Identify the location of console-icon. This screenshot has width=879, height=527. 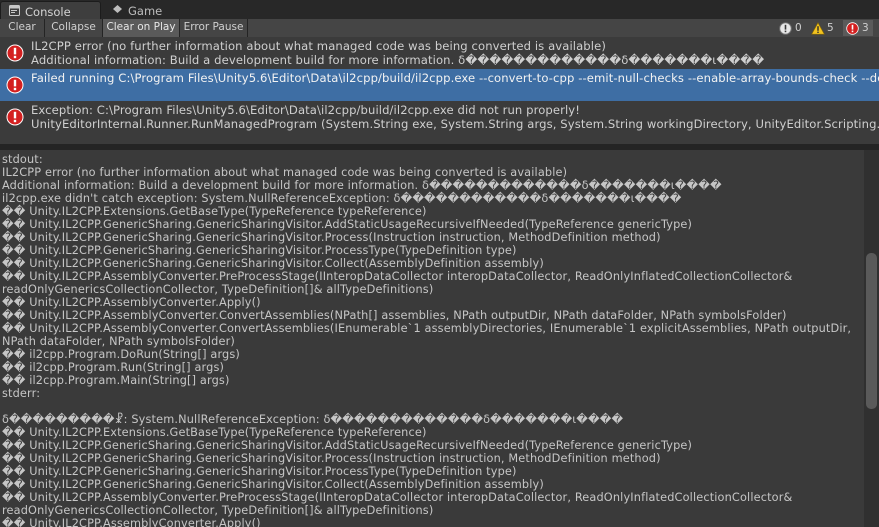
(14, 10).